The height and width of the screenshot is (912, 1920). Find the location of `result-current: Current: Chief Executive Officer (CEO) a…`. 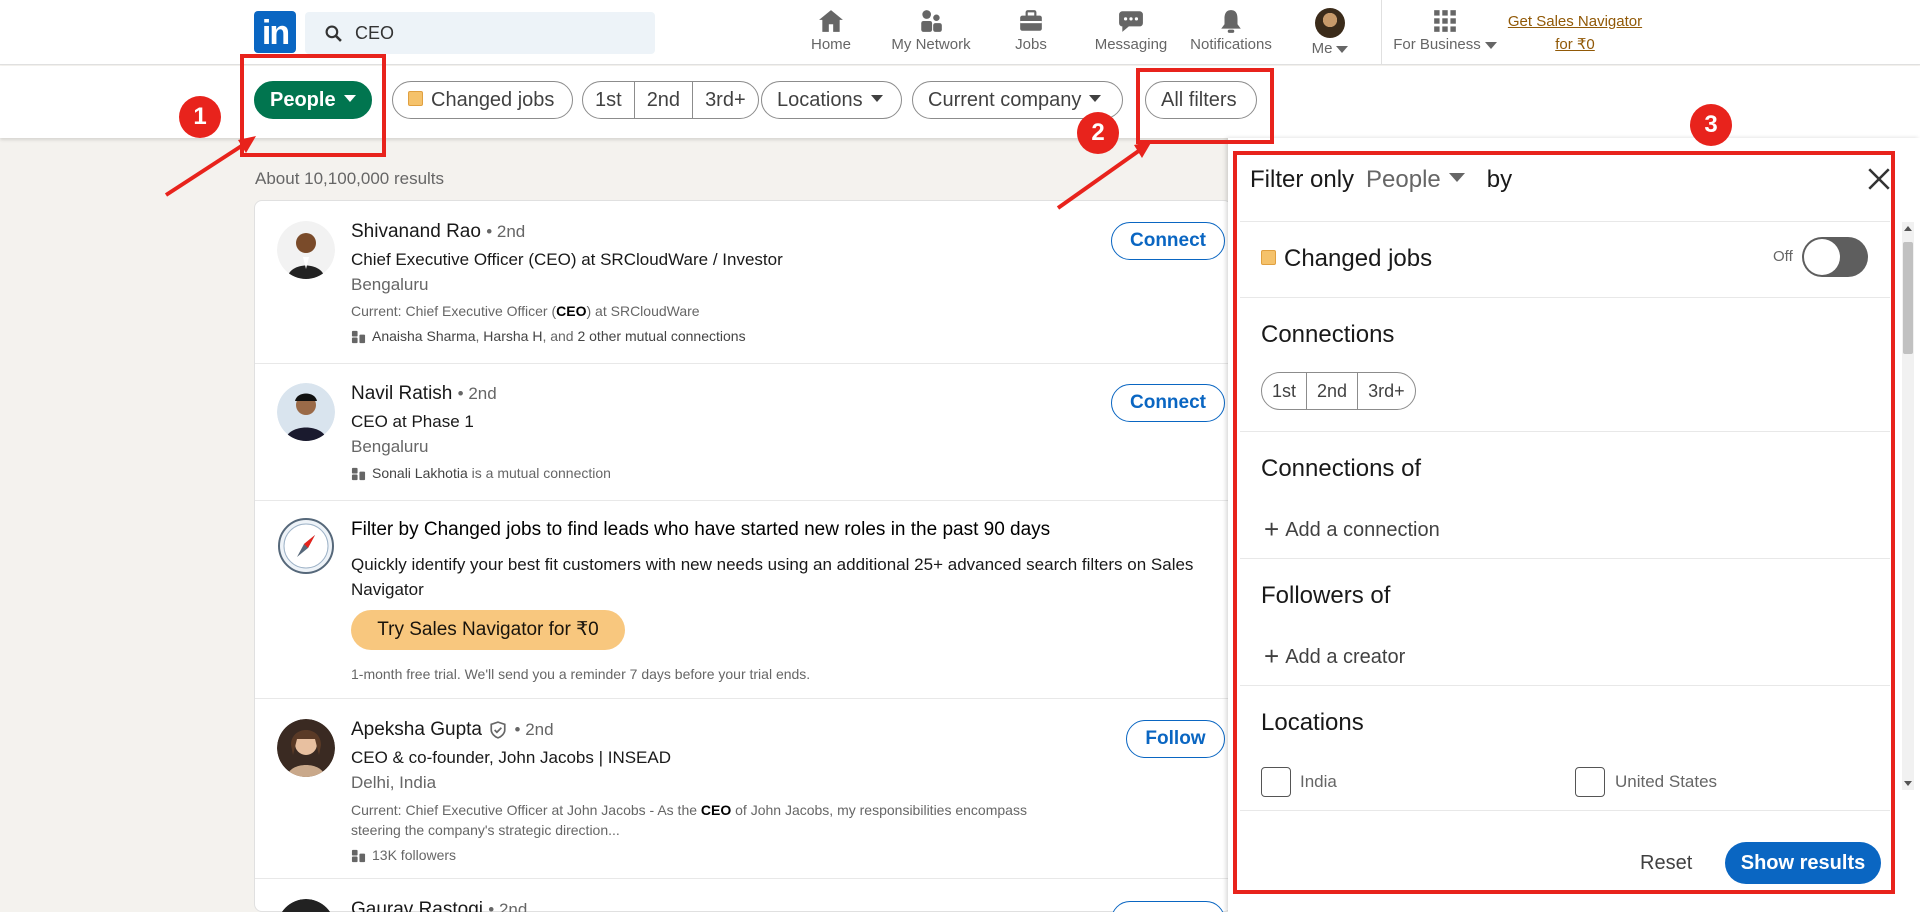

result-current: Current: Chief Executive Officer (CEO) a… is located at coordinates (525, 311).